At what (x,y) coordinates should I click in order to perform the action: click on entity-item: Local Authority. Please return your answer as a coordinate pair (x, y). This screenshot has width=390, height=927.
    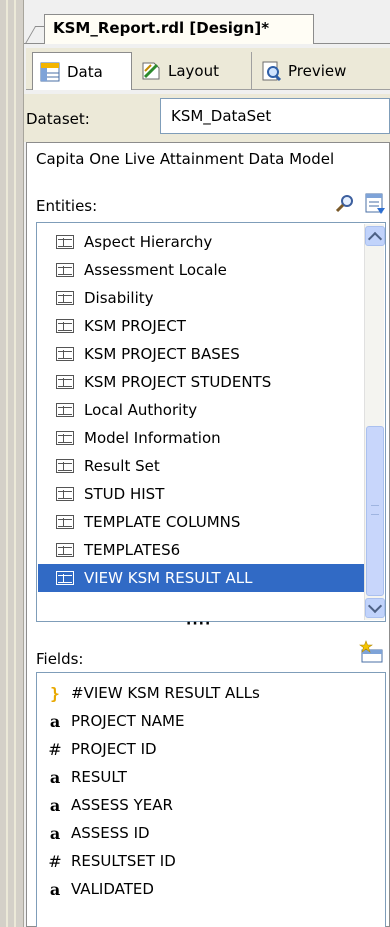
    Looking at the image, I should click on (201, 410).